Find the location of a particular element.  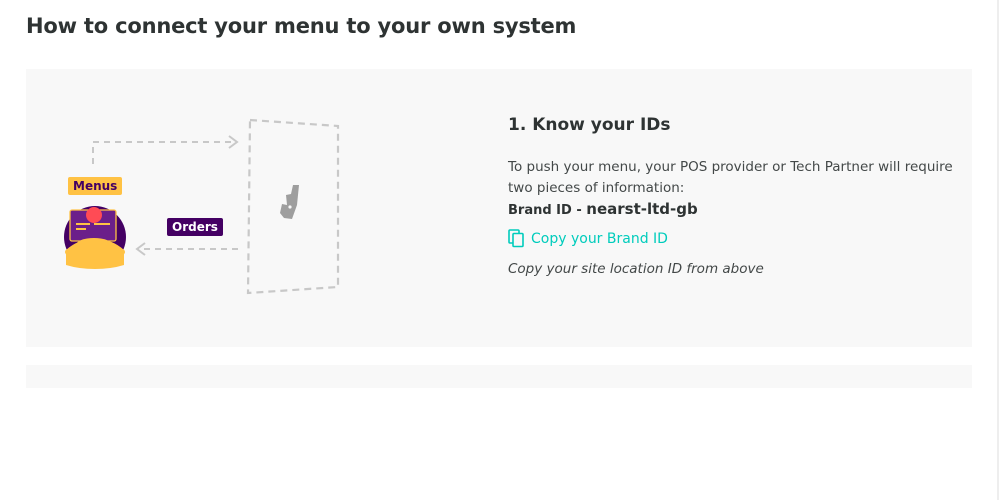

brand-id-line: Brand ID - nearst-ltd-gb is located at coordinates (603, 209).